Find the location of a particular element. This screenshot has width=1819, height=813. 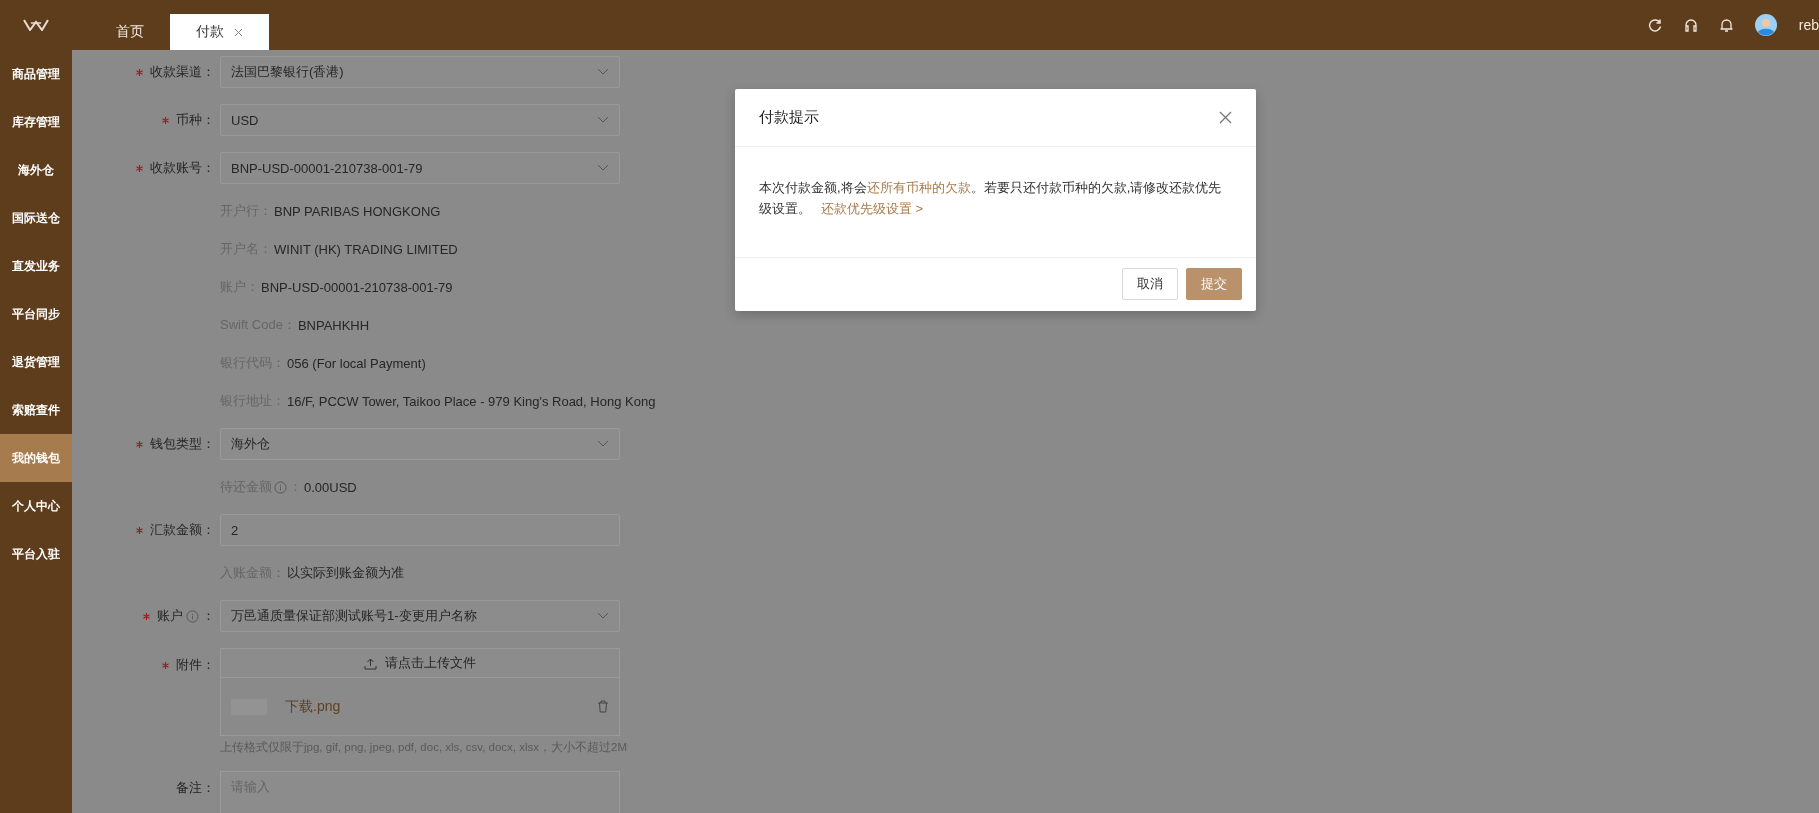

close-button is located at coordinates (1225, 117).